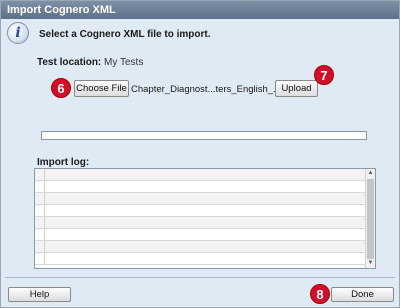 This screenshot has width=400, height=308. I want to click on done-button: Done, so click(362, 294).